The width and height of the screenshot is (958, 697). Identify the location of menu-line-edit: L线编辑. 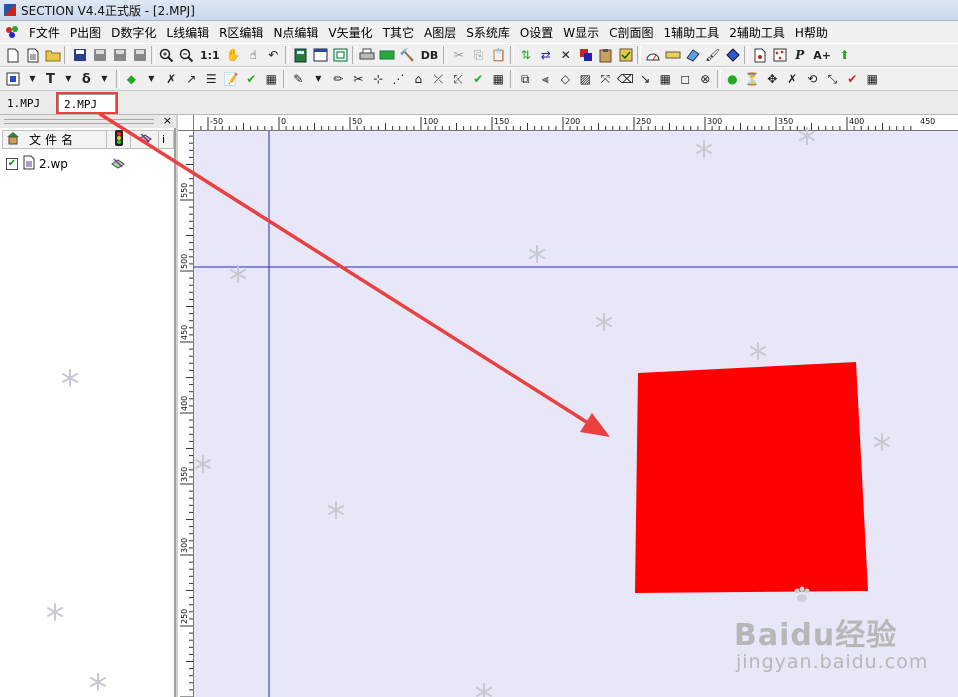
(187, 32).